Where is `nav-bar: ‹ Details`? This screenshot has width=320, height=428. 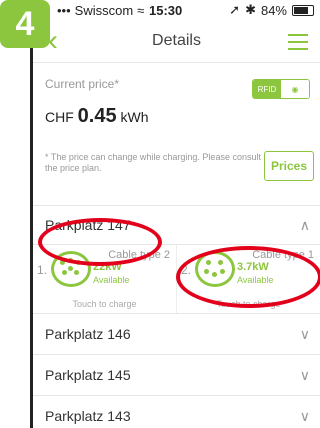 nav-bar: ‹ Details is located at coordinates (176, 41).